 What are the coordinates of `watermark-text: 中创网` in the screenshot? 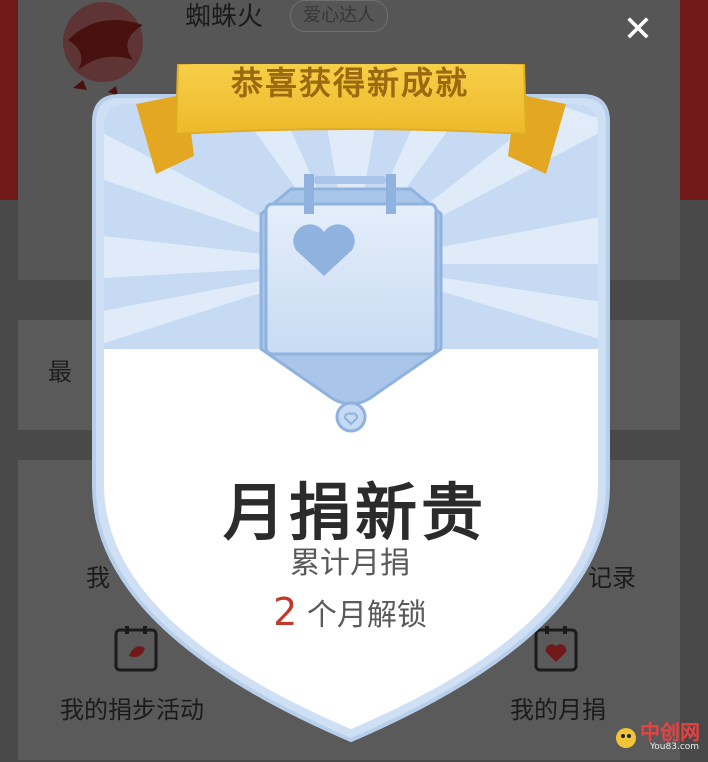 It's located at (670, 732).